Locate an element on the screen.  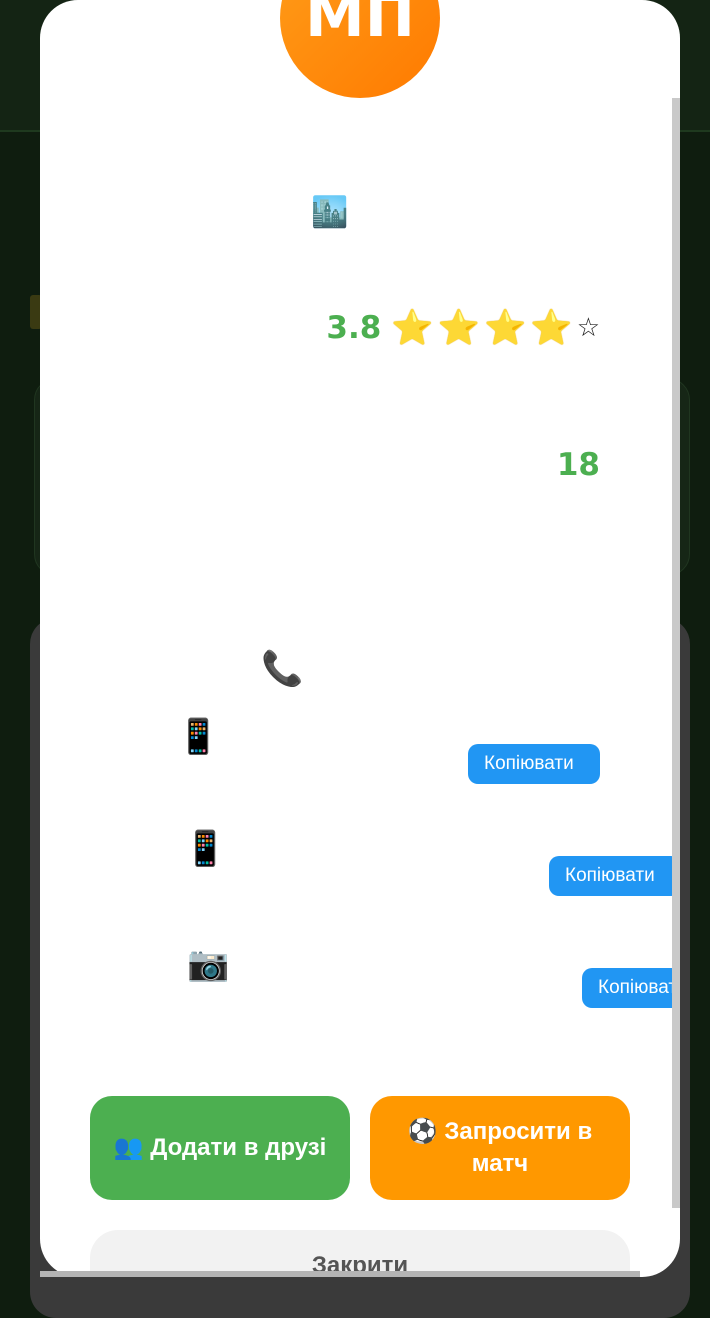
modal-scrollbar is located at coordinates (676, 653).